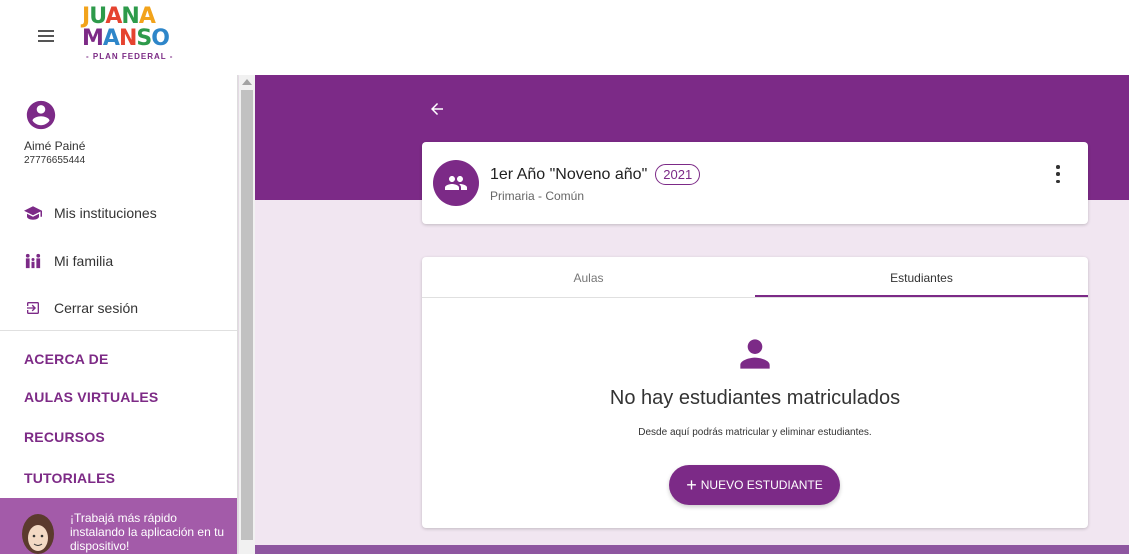 Image resolution: width=1129 pixels, height=554 pixels. Describe the element at coordinates (755, 398) in the screenshot. I see `empty-state-title: No hay estudiantes matriculados` at that location.